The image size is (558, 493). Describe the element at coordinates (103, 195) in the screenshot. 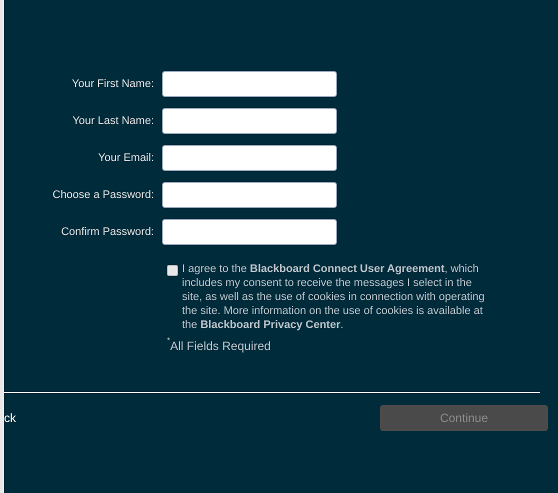

I see `field-label: Choose a Password:` at that location.